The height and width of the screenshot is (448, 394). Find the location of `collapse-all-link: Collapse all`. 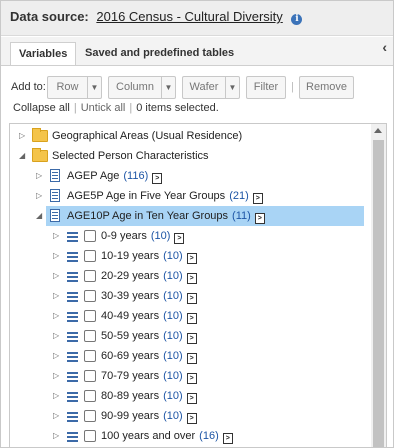

collapse-all-link: Collapse all is located at coordinates (41, 108).